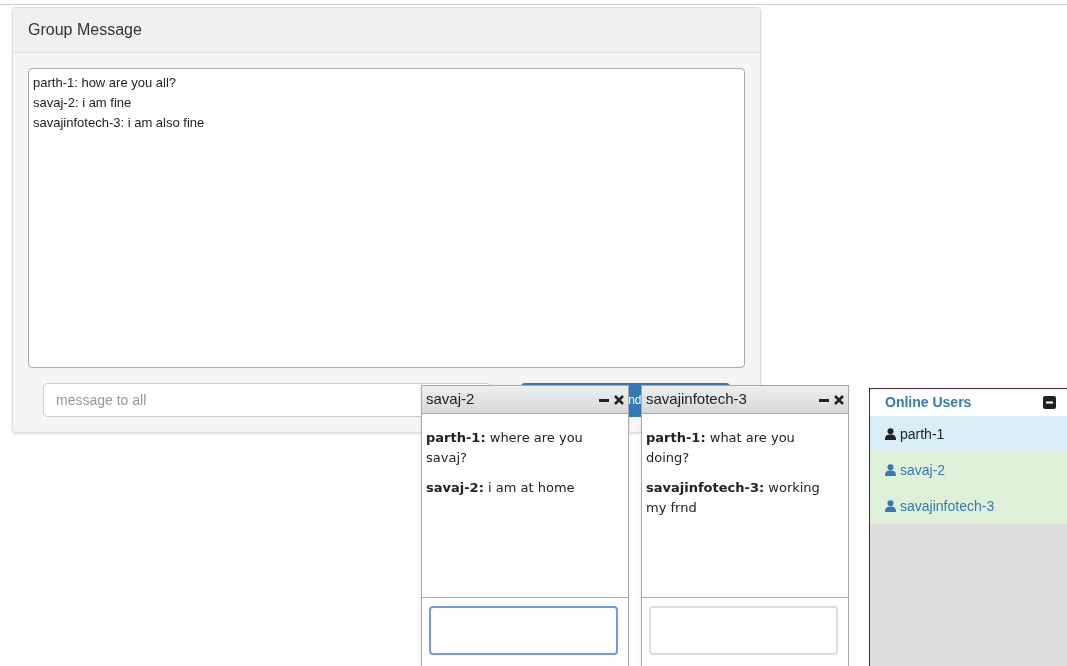  Describe the element at coordinates (85, 29) in the screenshot. I see `panel-title: Group Message` at that location.